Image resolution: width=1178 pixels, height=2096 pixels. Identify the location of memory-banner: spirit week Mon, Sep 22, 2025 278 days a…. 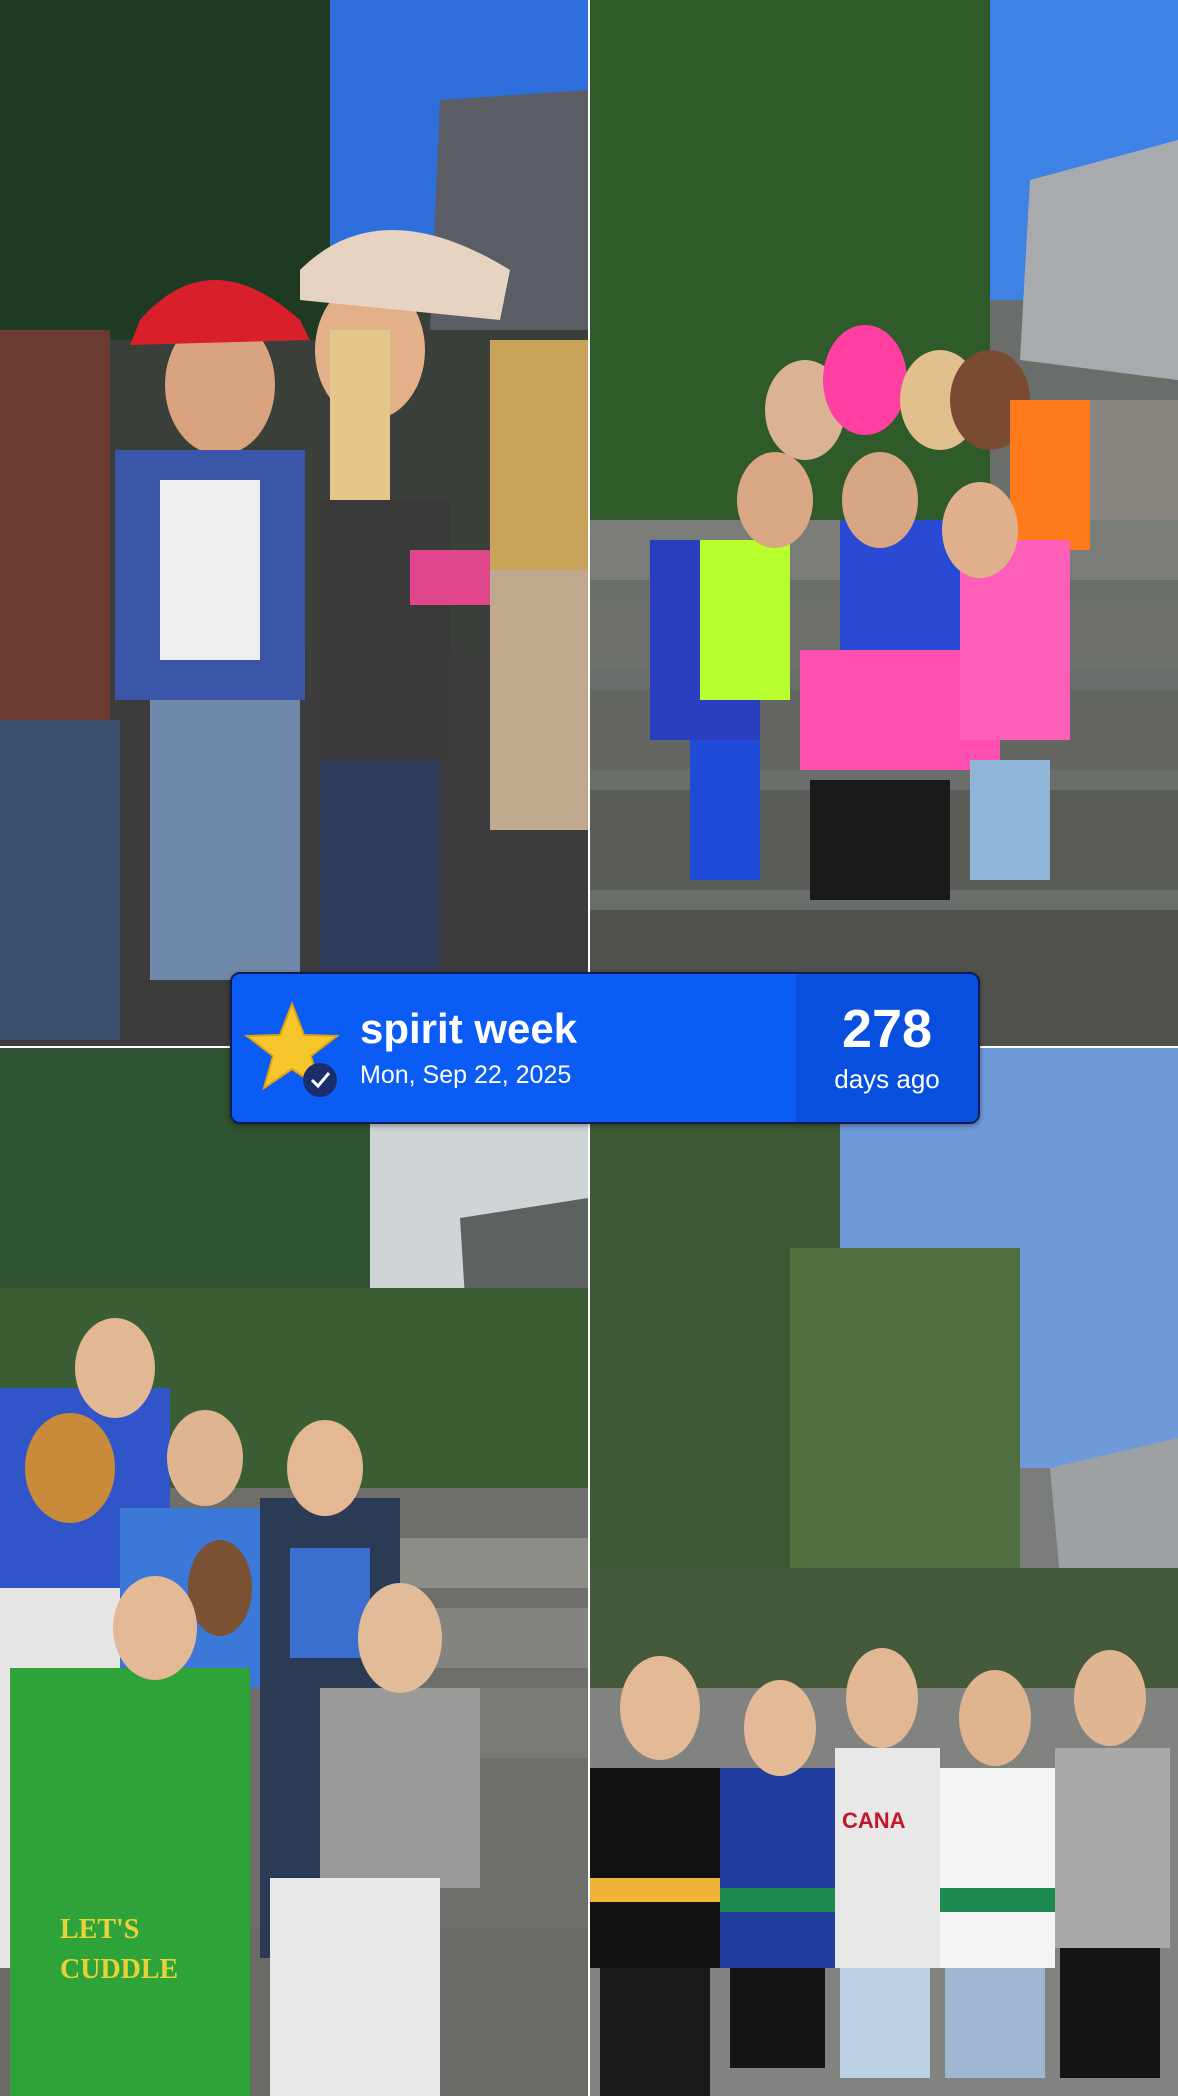
(605, 1048).